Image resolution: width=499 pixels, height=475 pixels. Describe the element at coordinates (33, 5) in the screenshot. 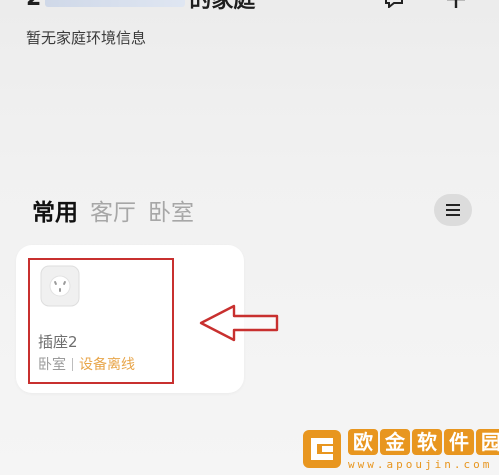

I see `home-title-prefix: 2` at that location.